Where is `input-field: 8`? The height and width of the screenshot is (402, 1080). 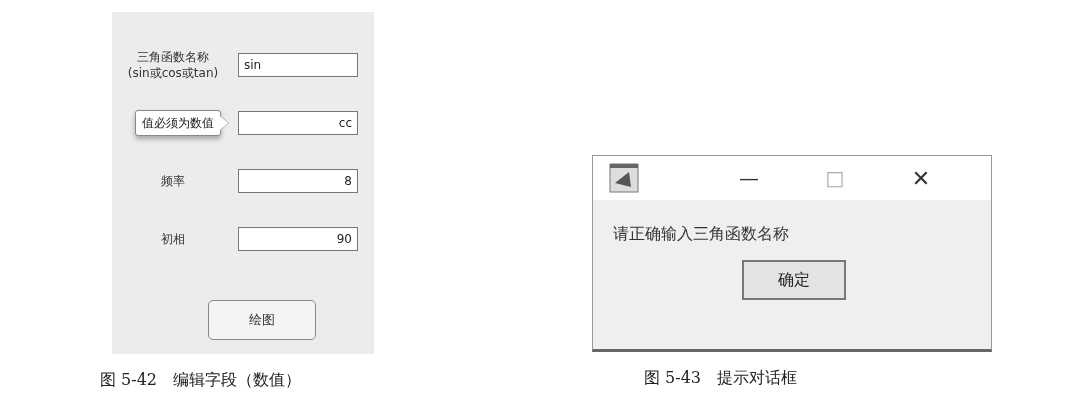
input-field: 8 is located at coordinates (298, 181).